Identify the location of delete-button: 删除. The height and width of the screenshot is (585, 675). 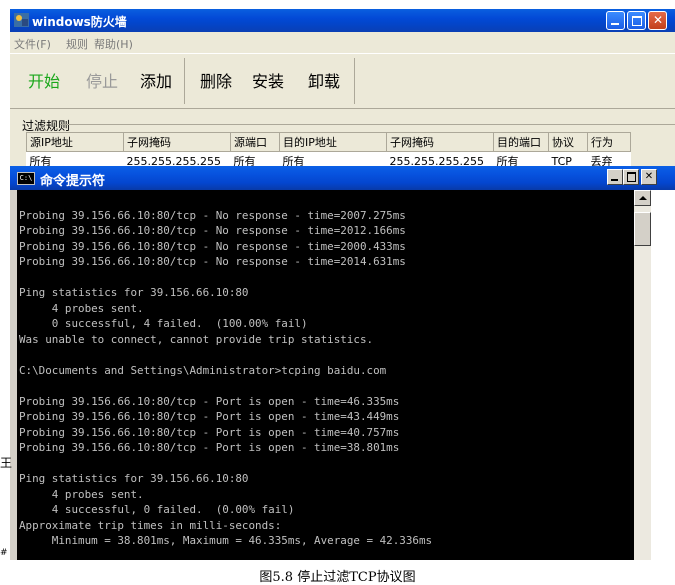
(216, 80).